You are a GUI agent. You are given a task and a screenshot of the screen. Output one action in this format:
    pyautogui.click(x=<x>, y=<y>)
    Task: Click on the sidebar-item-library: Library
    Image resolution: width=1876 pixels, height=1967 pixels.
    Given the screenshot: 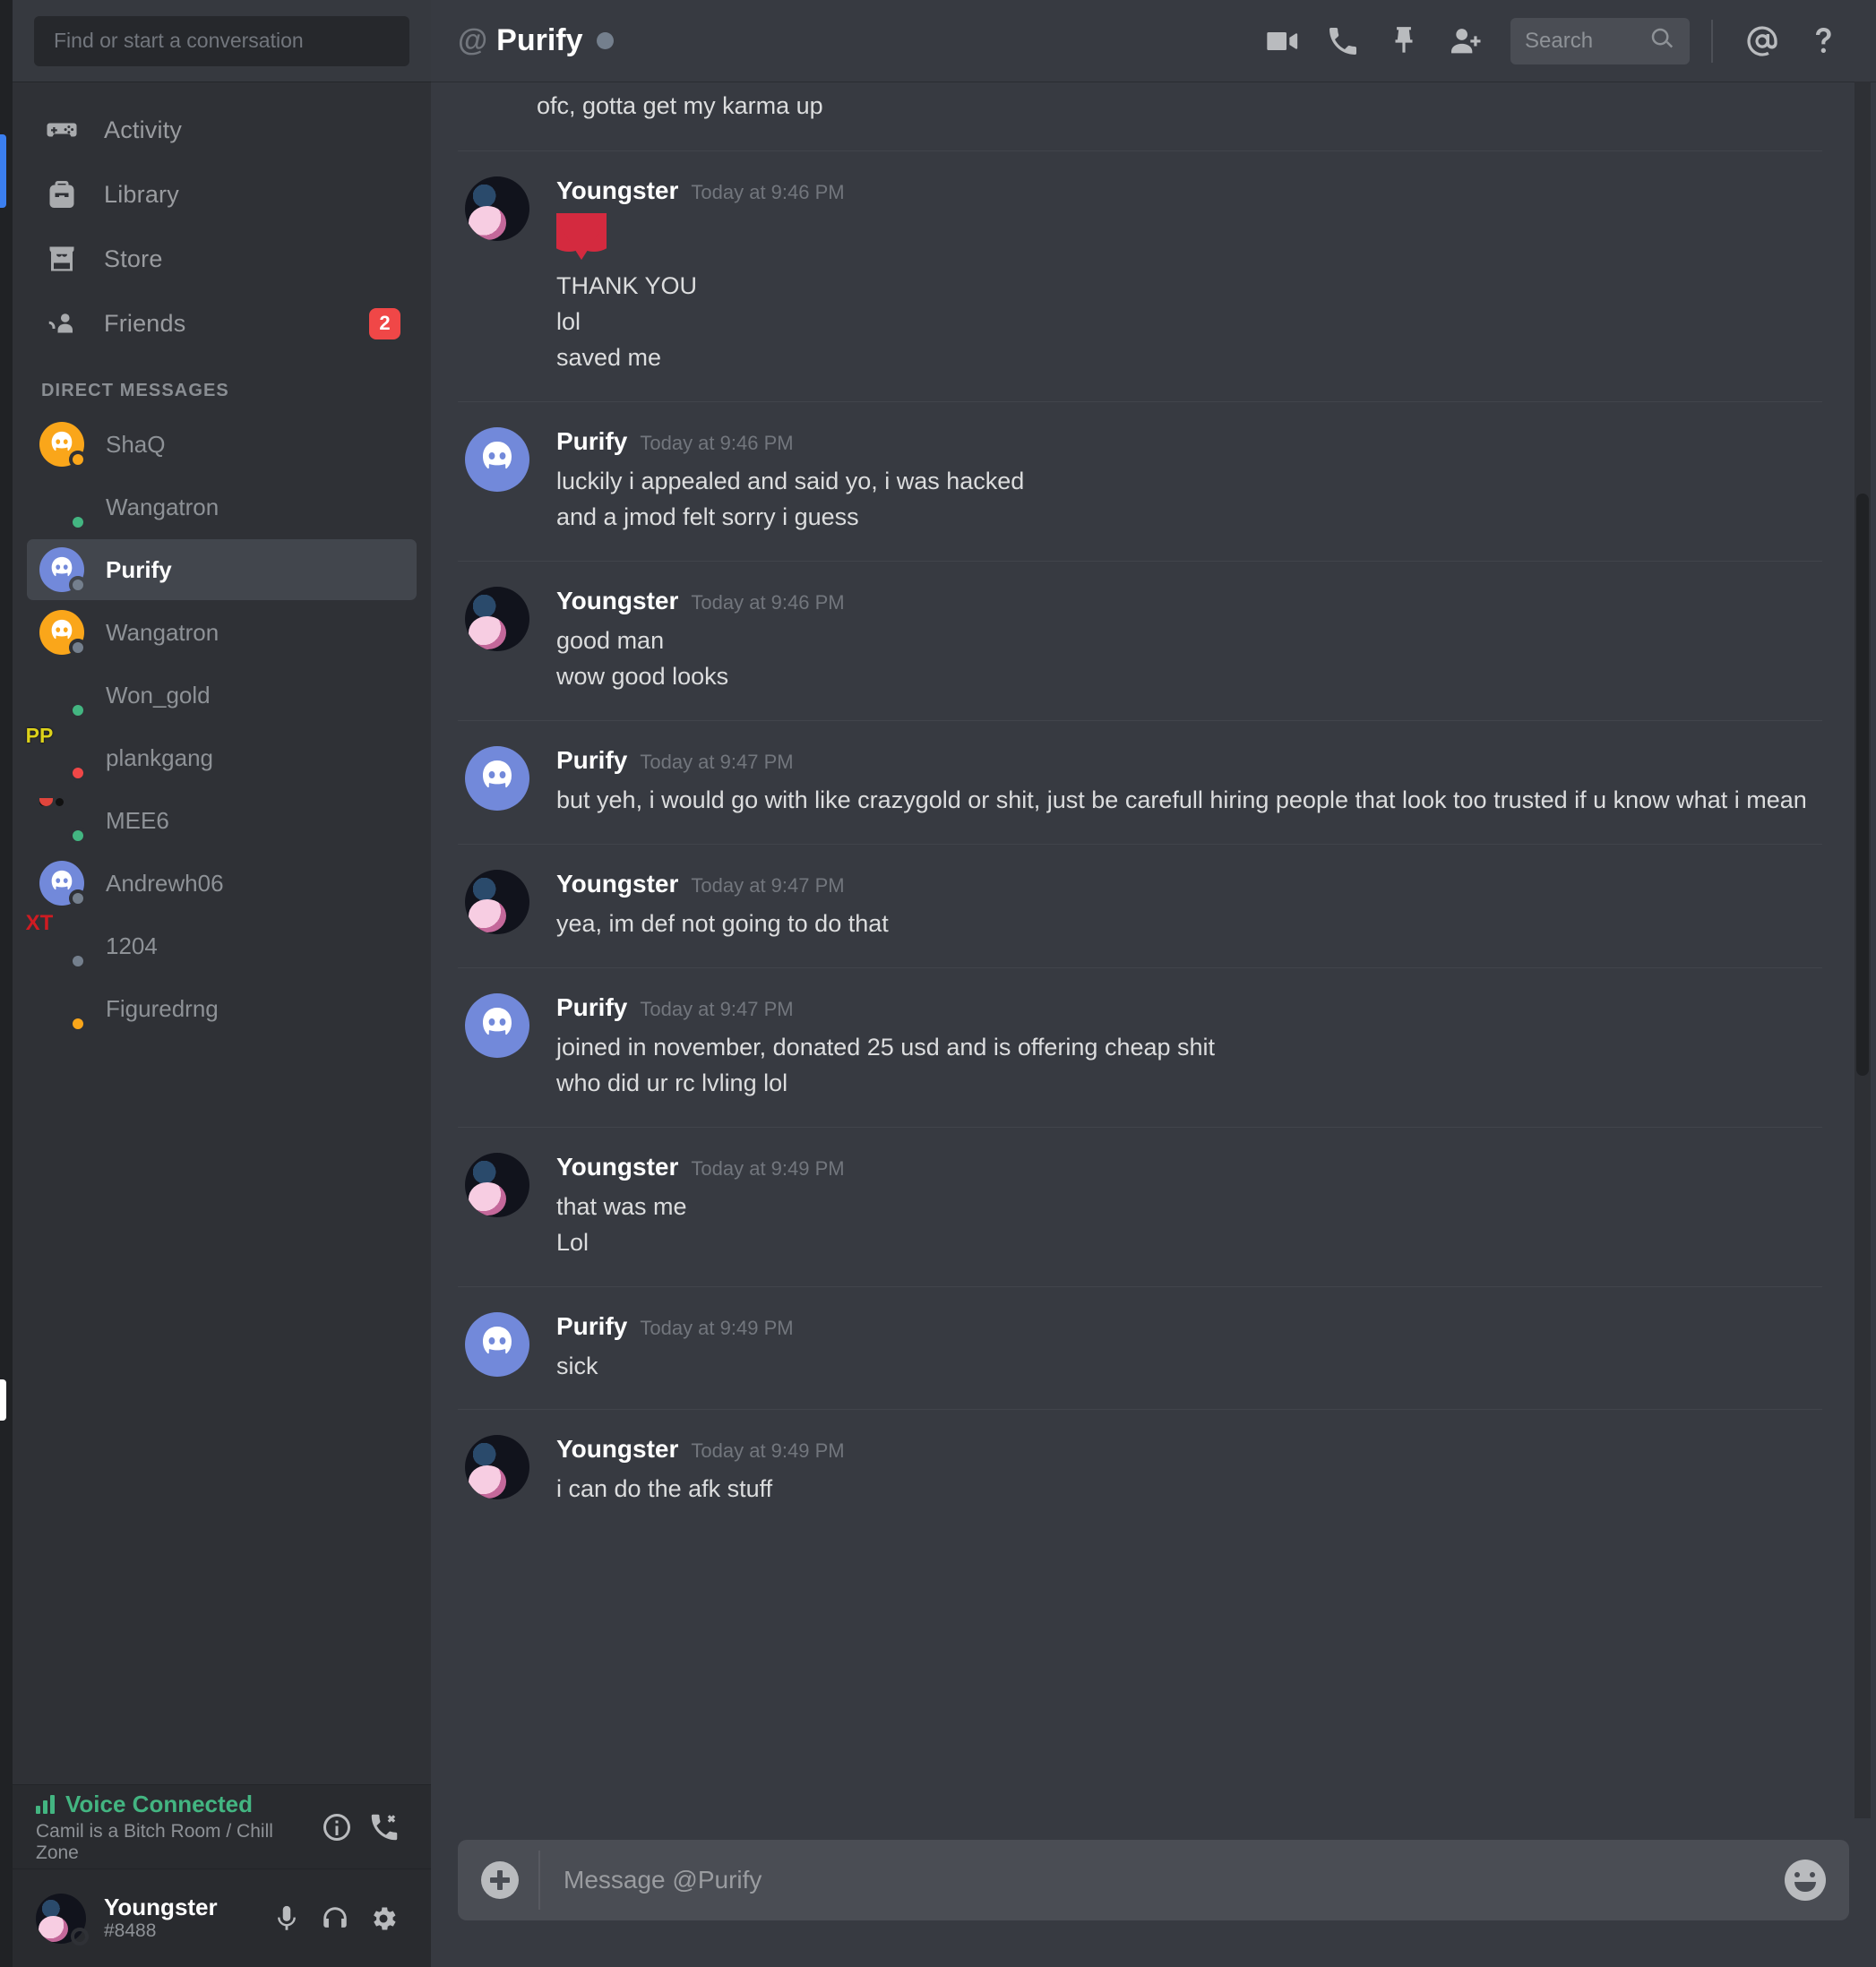 What is the action you would take?
    pyautogui.click(x=222, y=194)
    